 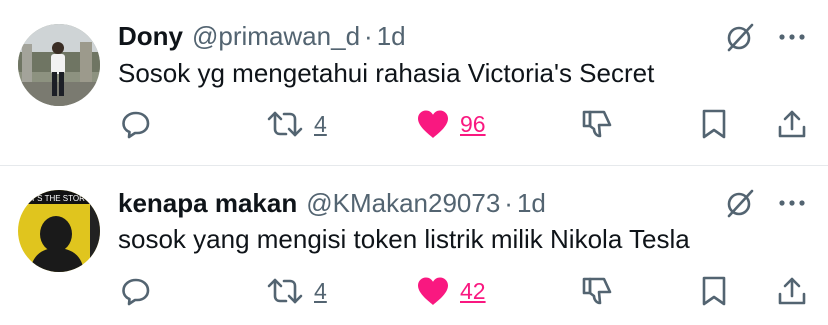 What do you see at coordinates (414, 165) in the screenshot?
I see `divider` at bounding box center [414, 165].